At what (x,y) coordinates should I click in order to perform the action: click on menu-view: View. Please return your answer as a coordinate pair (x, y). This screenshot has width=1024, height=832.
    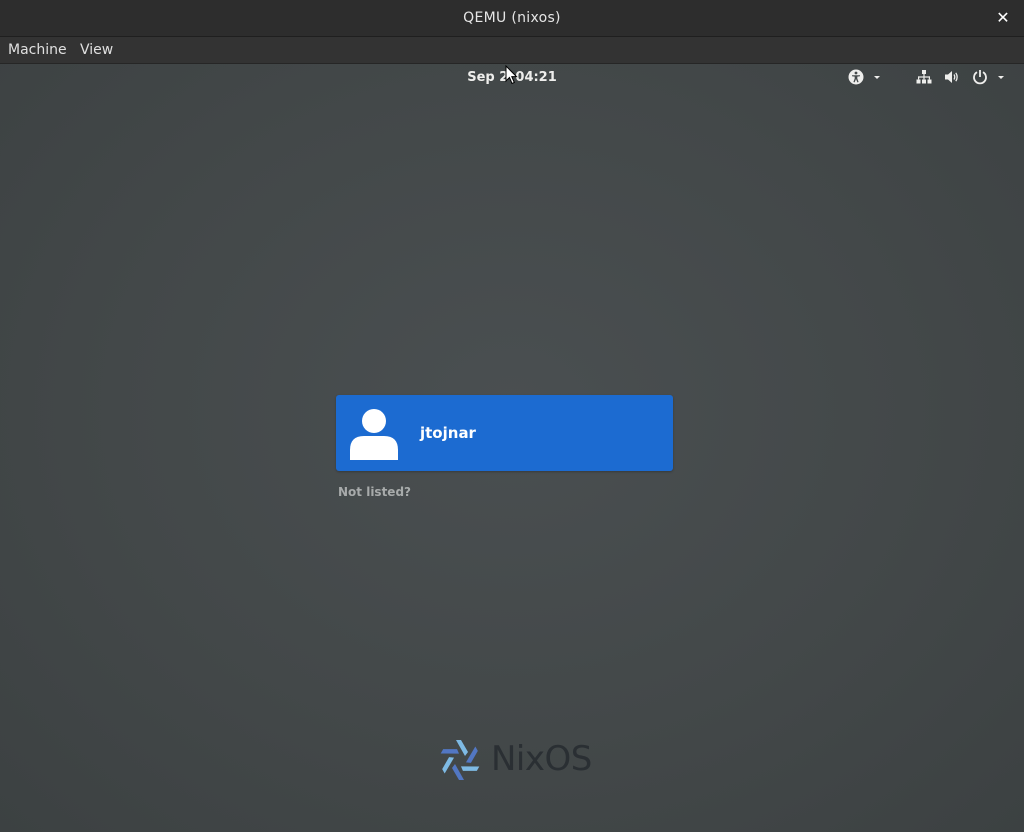
    Looking at the image, I should click on (96, 50).